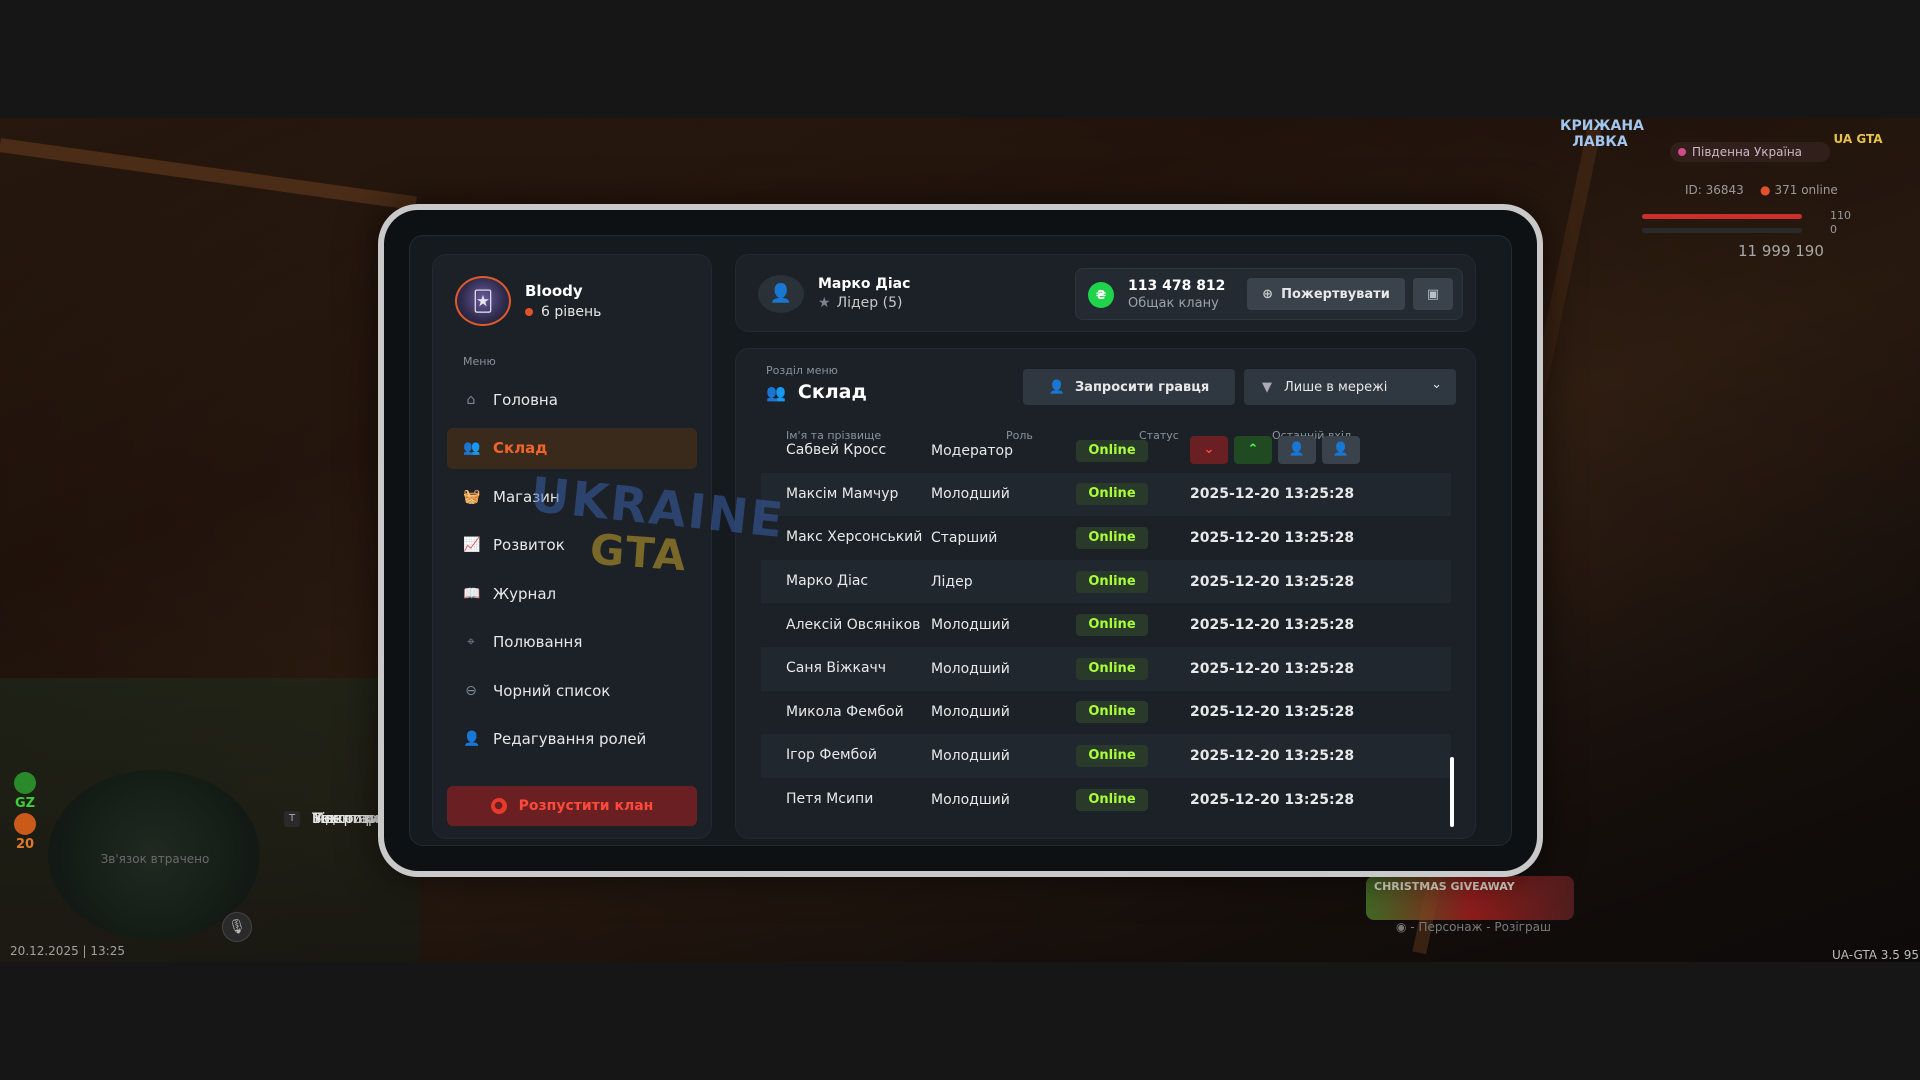  I want to click on invite-player-button: 👤 Запросити гравця, so click(1129, 387).